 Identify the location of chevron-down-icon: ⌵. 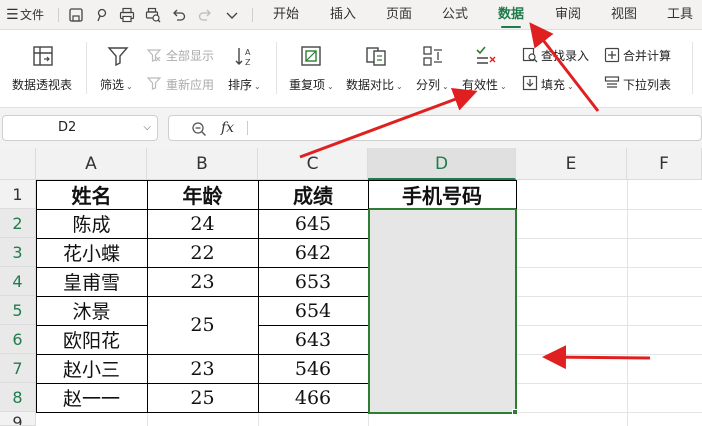
(147, 128).